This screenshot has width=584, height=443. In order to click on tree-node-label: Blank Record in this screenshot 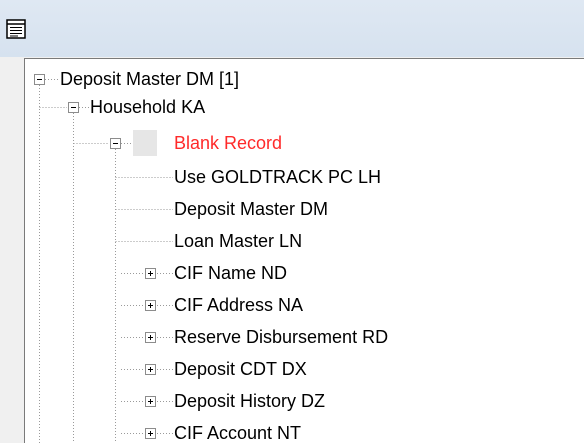, I will do `click(228, 143)`.